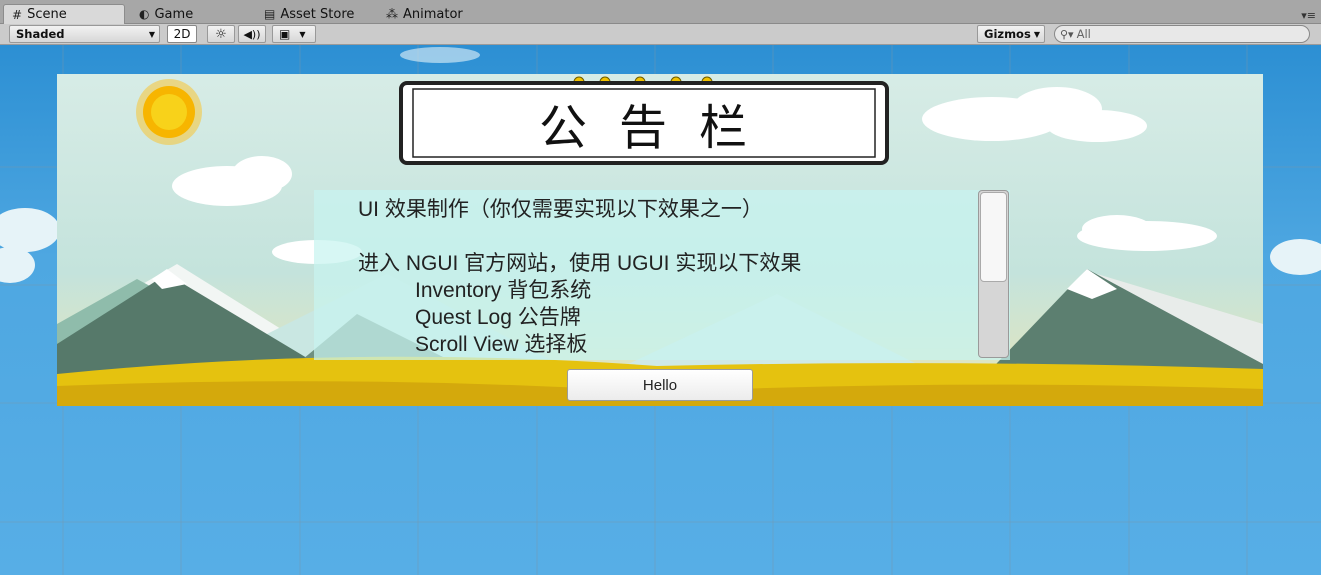 The width and height of the screenshot is (1321, 575). What do you see at coordinates (84, 34) in the screenshot?
I see `shading-mode-dropdown: Shaded ▼` at bounding box center [84, 34].